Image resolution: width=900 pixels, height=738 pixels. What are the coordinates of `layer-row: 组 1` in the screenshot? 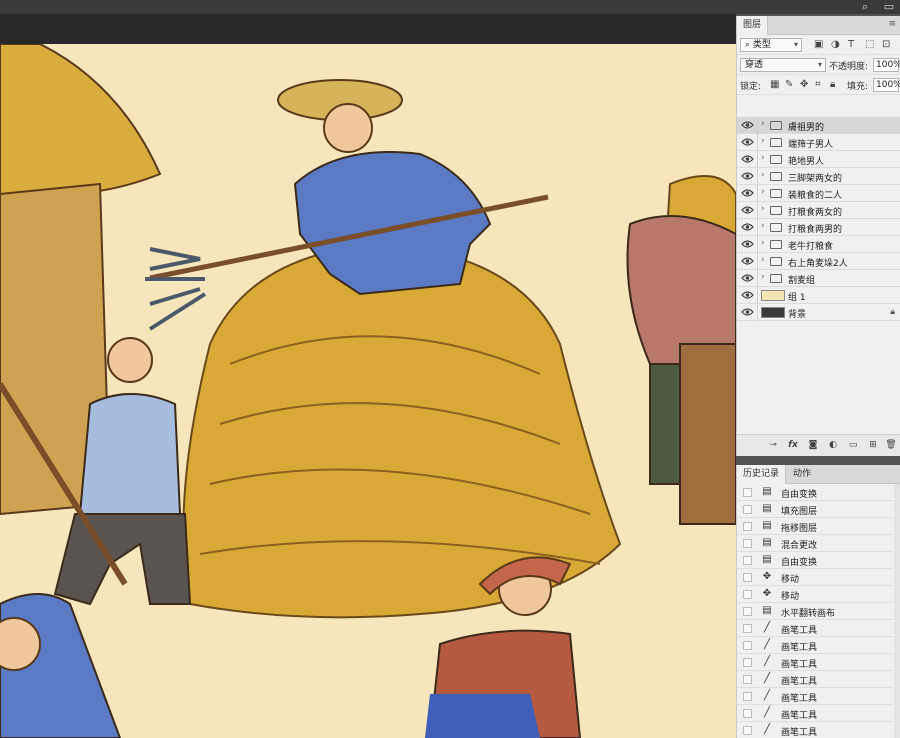 It's located at (818, 295).